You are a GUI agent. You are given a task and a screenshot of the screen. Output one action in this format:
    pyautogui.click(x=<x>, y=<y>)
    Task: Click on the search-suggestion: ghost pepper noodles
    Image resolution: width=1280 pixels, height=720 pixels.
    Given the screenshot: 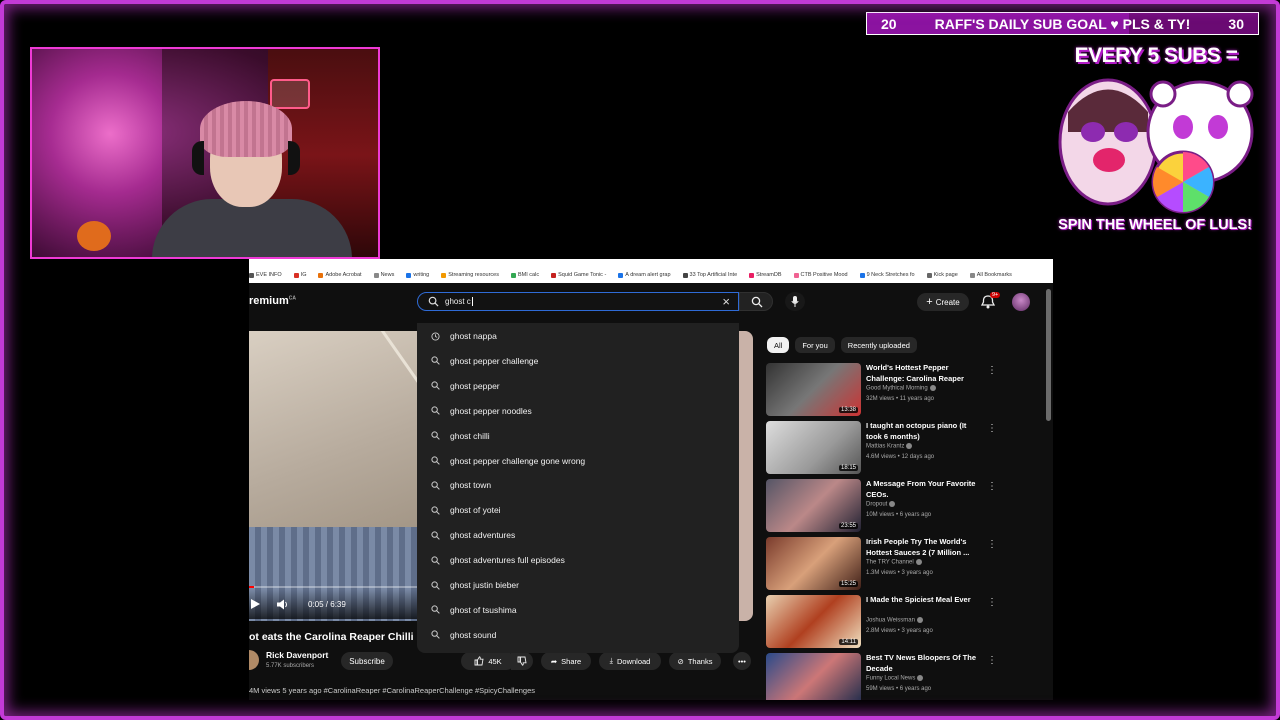 What is the action you would take?
    pyautogui.click(x=578, y=411)
    